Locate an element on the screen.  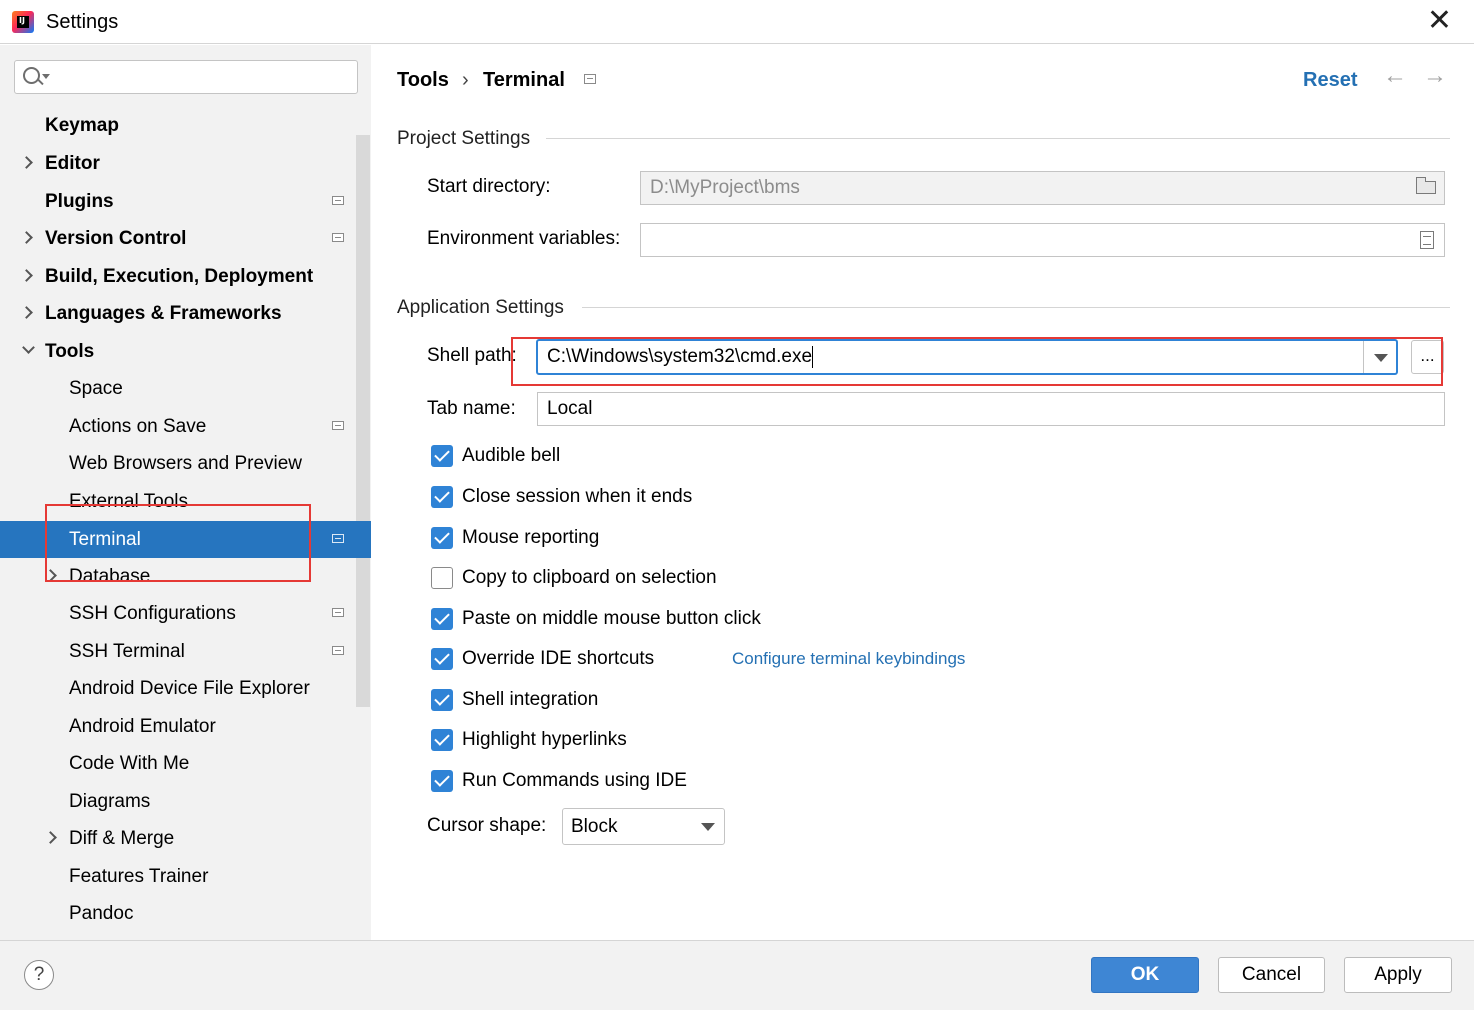
sidebar-item-keymap: Keymap is located at coordinates (185, 125).